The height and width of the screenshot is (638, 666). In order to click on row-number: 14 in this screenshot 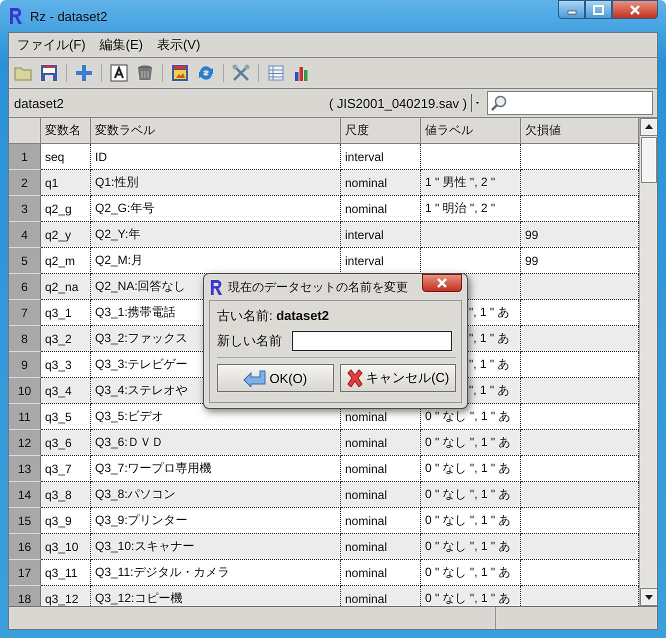, I will do `click(25, 495)`.